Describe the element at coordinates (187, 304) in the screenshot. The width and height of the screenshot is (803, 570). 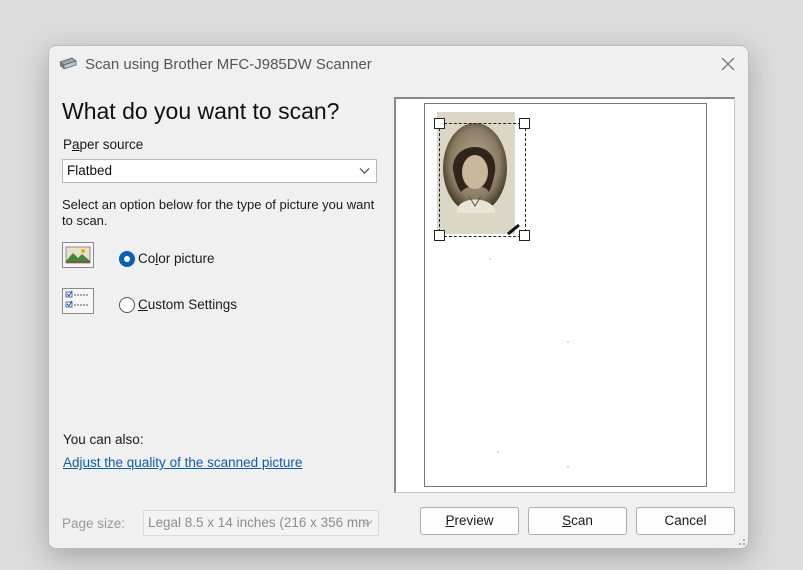
I see `custom-settings-label: Custom Settings` at that location.